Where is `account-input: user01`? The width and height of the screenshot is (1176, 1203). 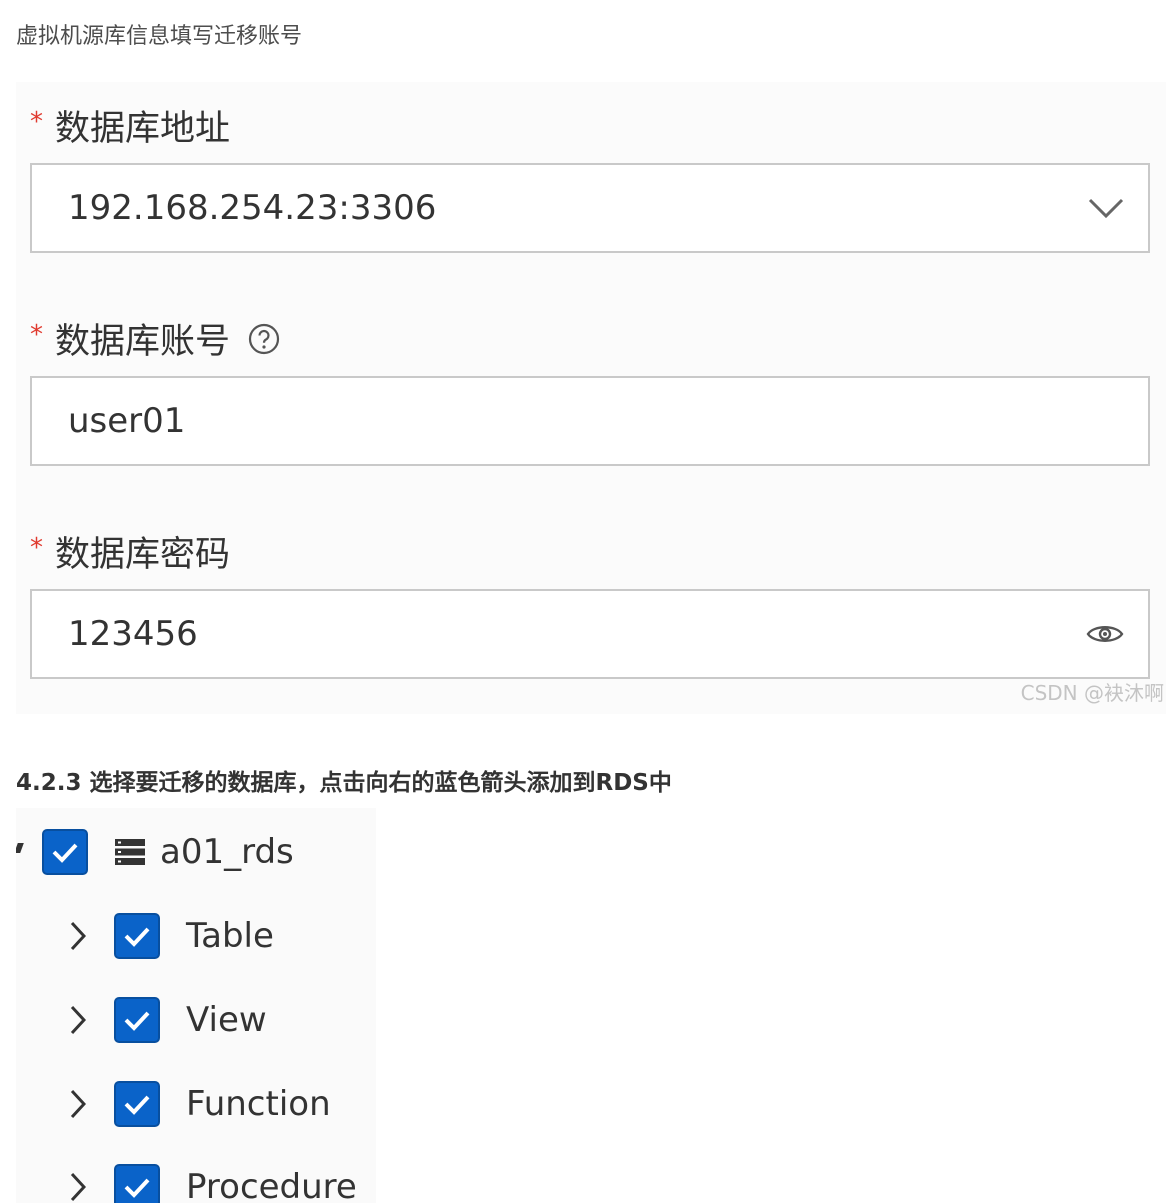 account-input: user01 is located at coordinates (590, 421).